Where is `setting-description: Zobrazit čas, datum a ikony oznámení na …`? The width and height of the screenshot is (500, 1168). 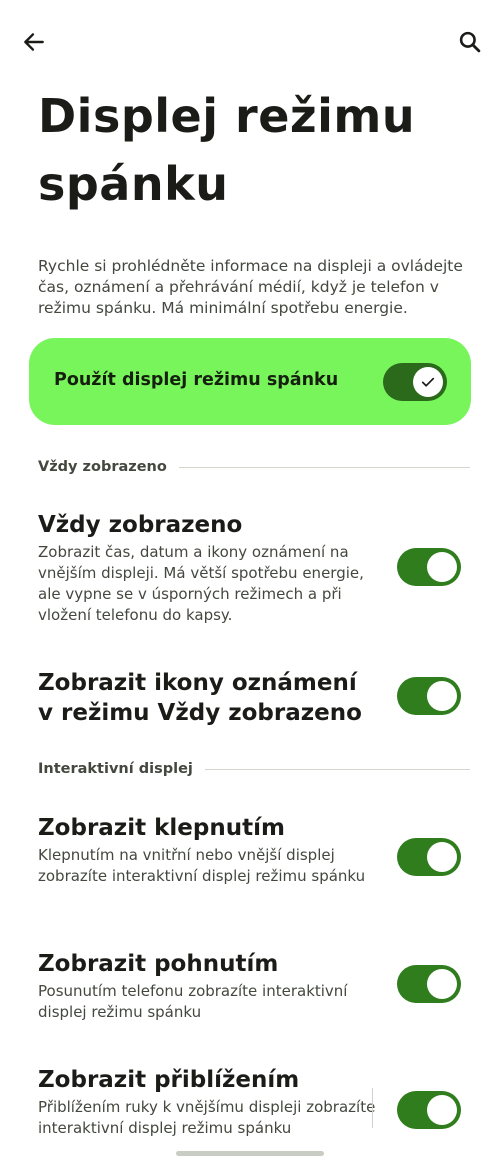 setting-description: Zobrazit čas, datum a ikony oznámení na … is located at coordinates (201, 583).